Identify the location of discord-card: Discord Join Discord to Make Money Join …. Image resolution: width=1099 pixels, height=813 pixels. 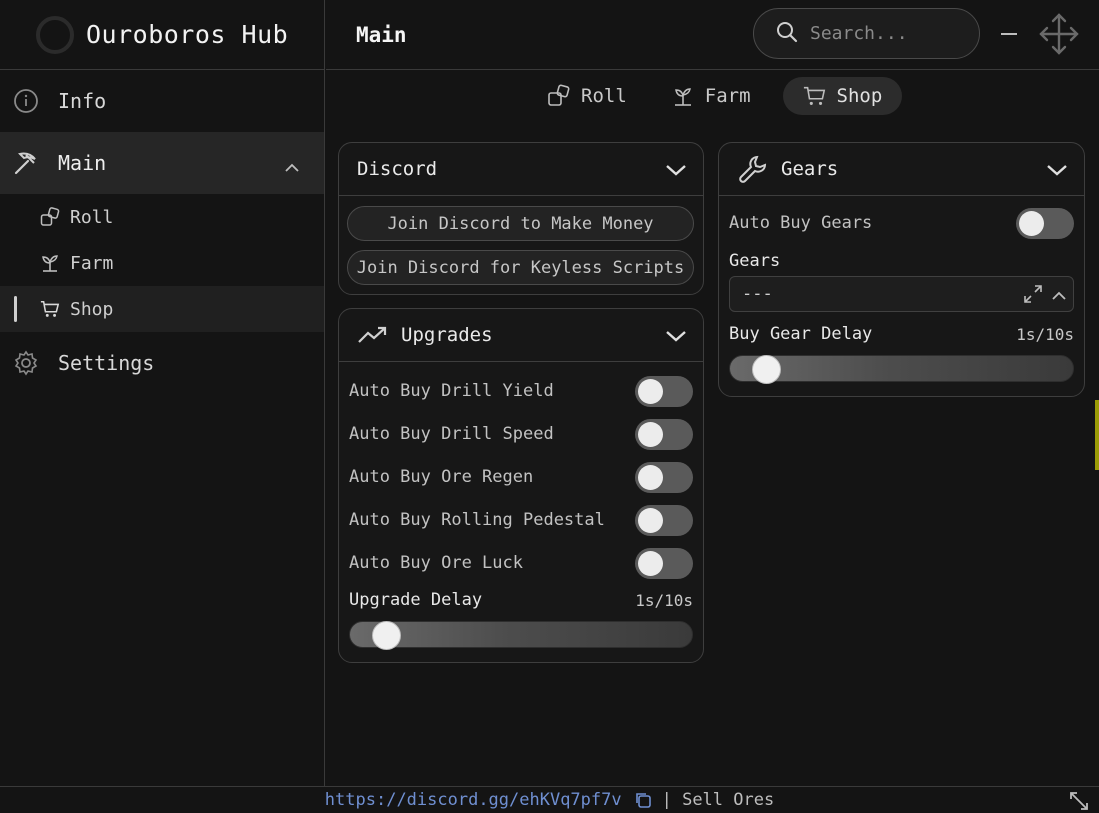
(521, 218).